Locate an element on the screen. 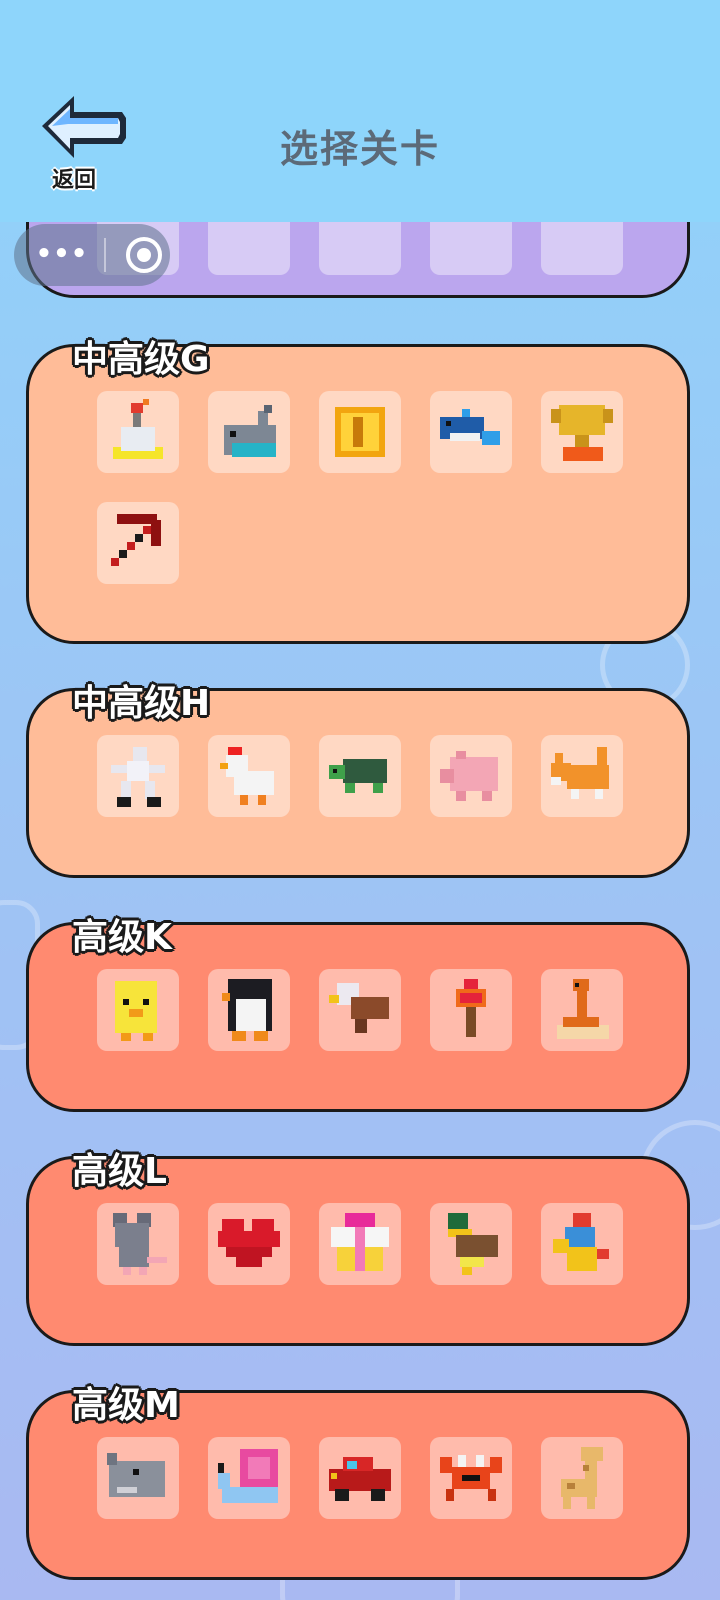 The width and height of the screenshot is (720, 1600). turtle-voxel-icon is located at coordinates (358, 776).